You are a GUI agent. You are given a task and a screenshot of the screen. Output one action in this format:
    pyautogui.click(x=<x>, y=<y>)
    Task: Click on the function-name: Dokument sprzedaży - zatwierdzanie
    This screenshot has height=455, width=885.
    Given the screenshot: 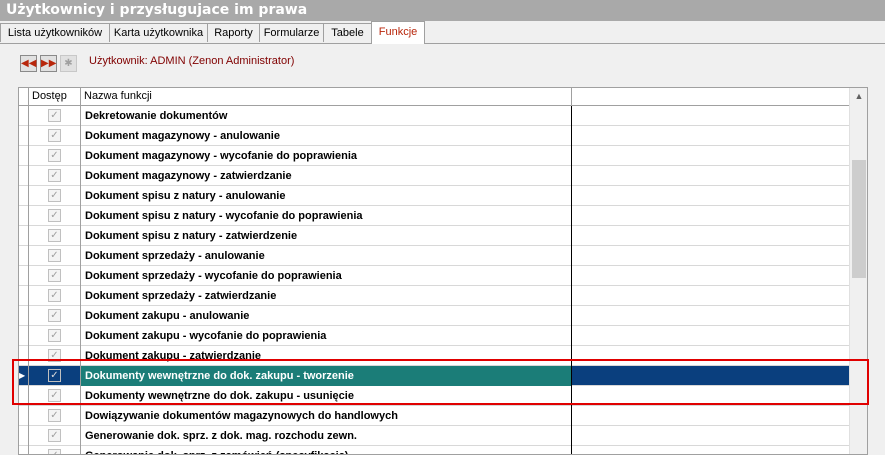 What is the action you would take?
    pyautogui.click(x=326, y=296)
    